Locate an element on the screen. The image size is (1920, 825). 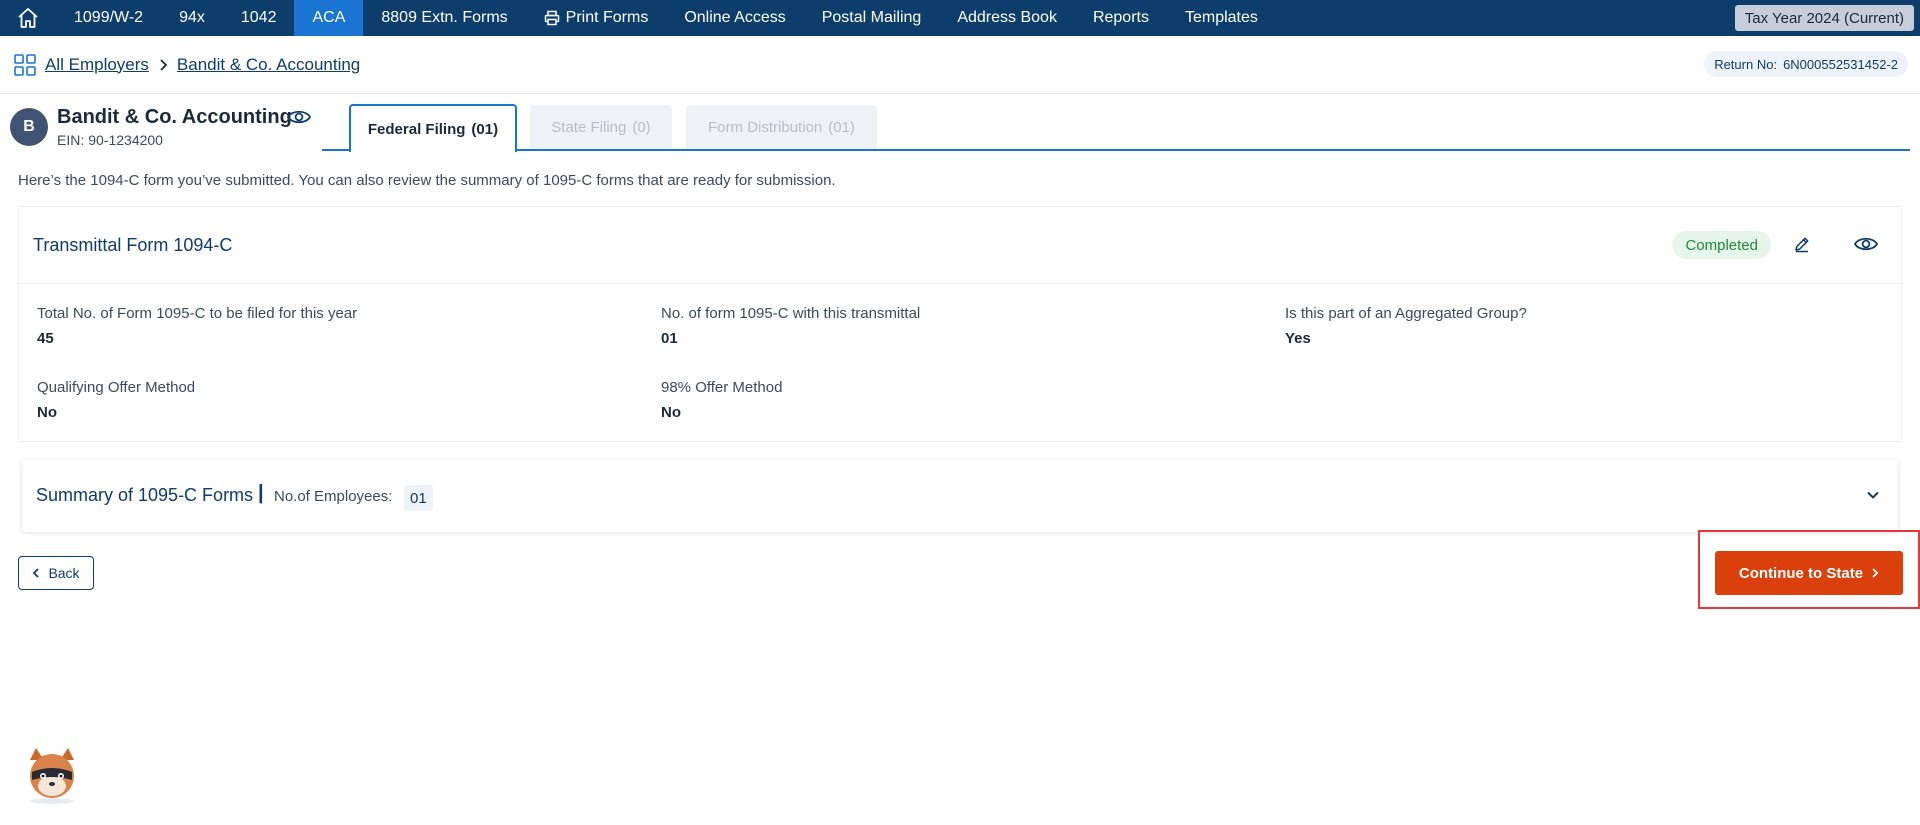
nav-aca: ACA is located at coordinates (329, 18).